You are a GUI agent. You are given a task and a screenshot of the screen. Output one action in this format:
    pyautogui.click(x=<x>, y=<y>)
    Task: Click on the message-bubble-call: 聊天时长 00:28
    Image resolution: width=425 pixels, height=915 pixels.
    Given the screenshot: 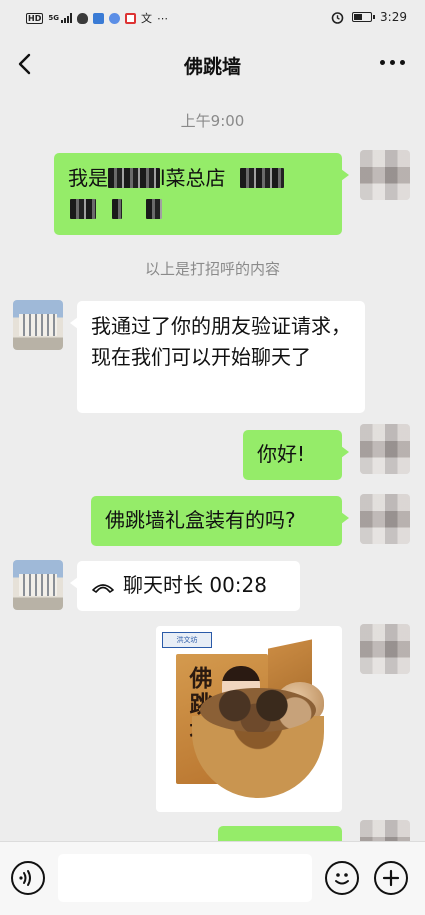 What is the action you would take?
    pyautogui.click(x=185, y=586)
    